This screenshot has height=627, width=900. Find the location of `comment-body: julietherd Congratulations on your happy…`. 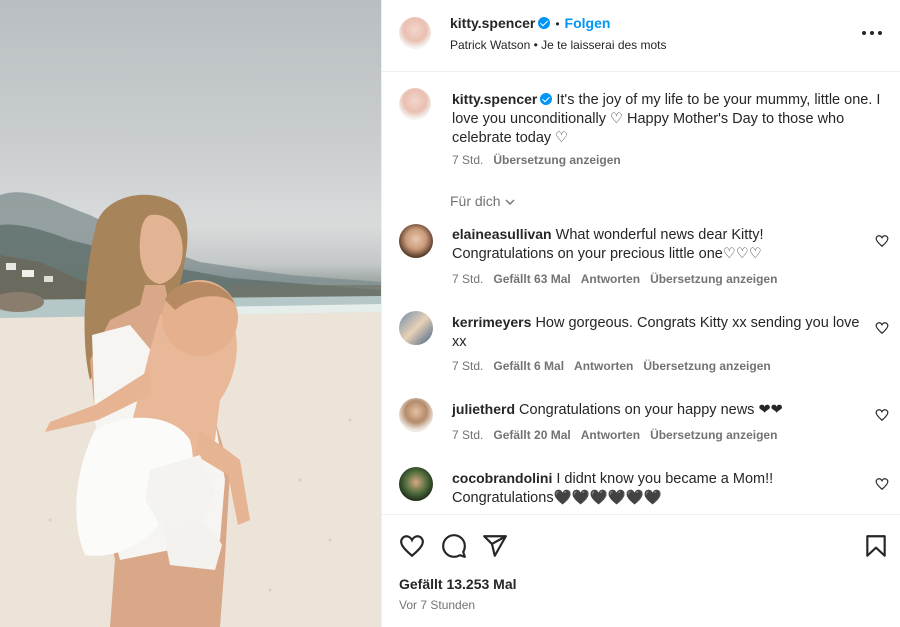

comment-body: julietherd Congratulations on your happy… is located at coordinates (659, 410).